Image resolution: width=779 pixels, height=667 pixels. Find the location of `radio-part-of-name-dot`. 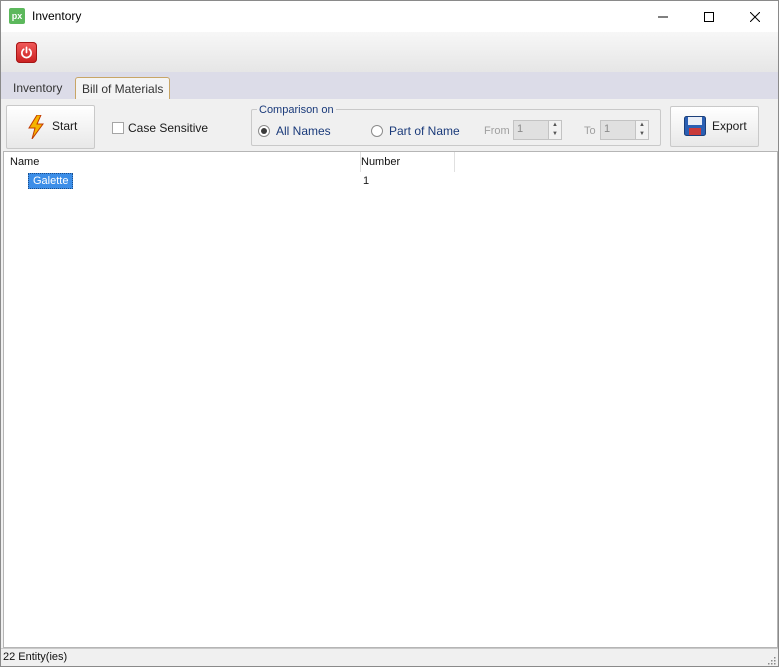

radio-part-of-name-dot is located at coordinates (377, 131).